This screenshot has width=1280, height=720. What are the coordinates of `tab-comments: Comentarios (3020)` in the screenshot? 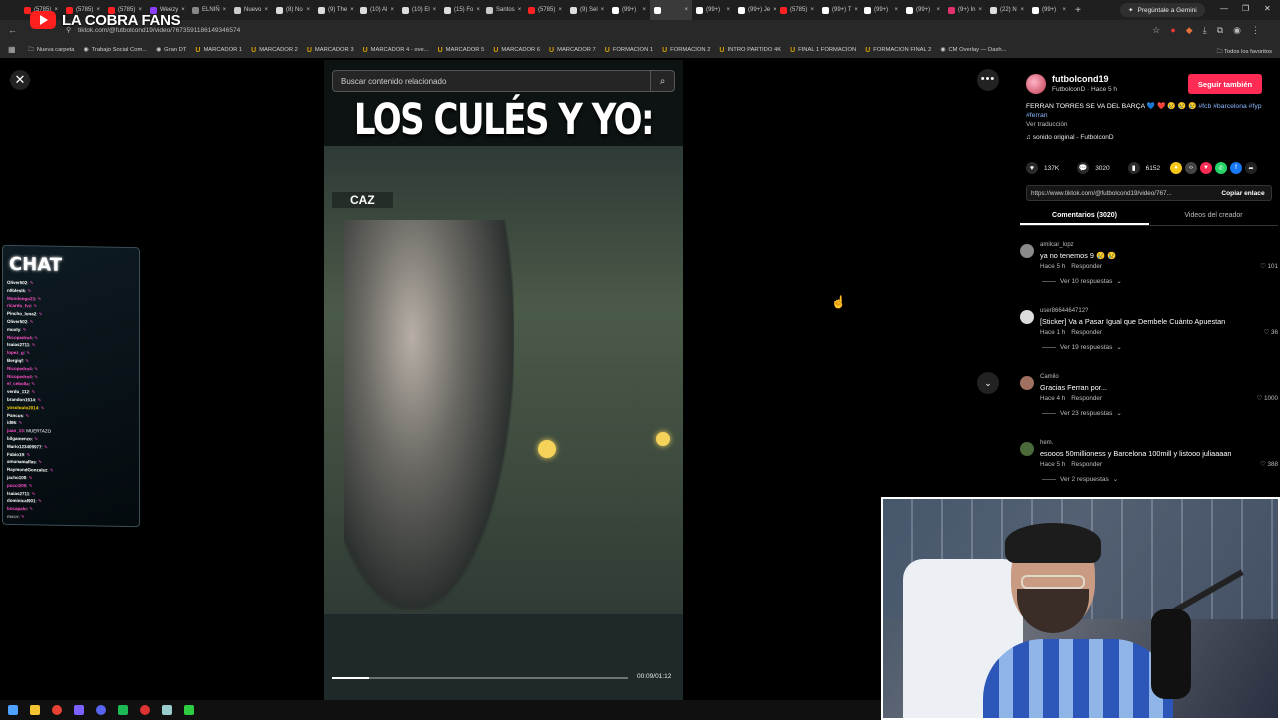 It's located at (1084, 216).